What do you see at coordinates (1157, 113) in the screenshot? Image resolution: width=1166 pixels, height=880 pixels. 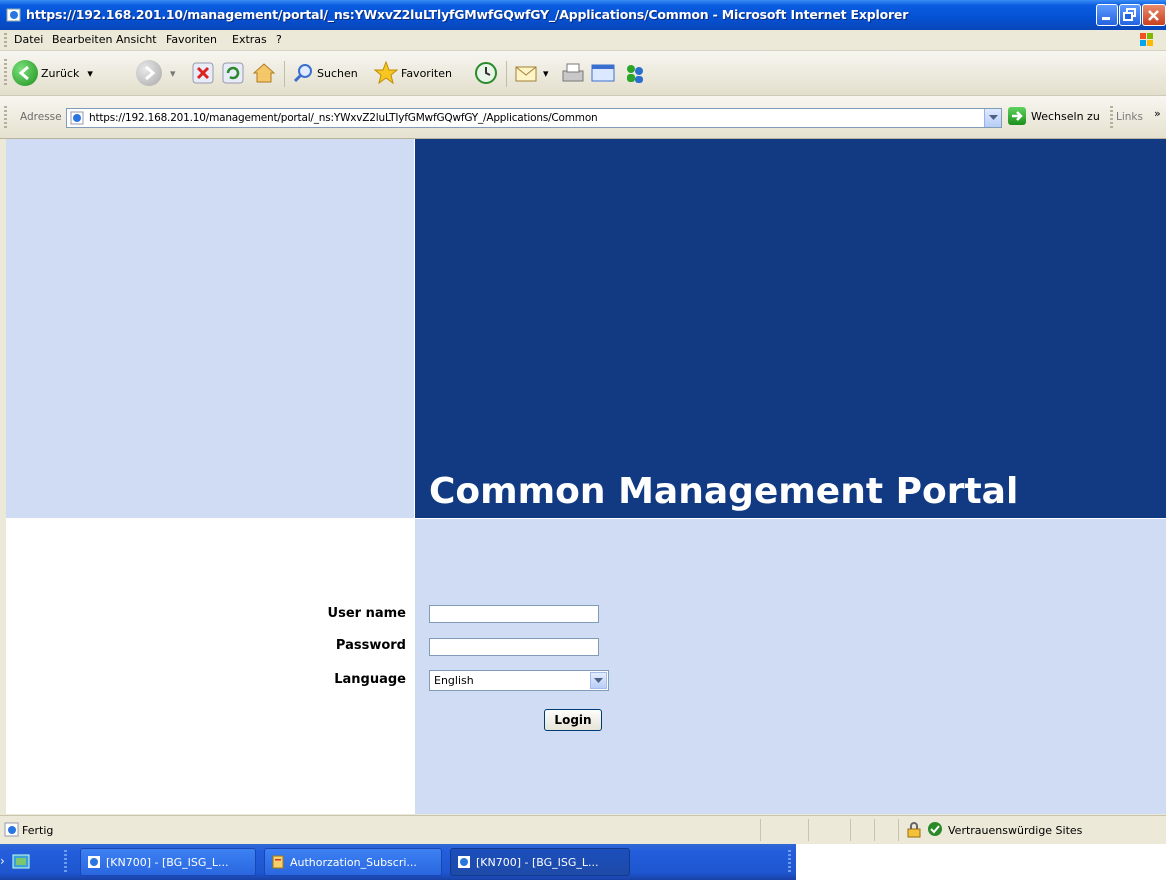 I see `links-chevron-icon: »` at bounding box center [1157, 113].